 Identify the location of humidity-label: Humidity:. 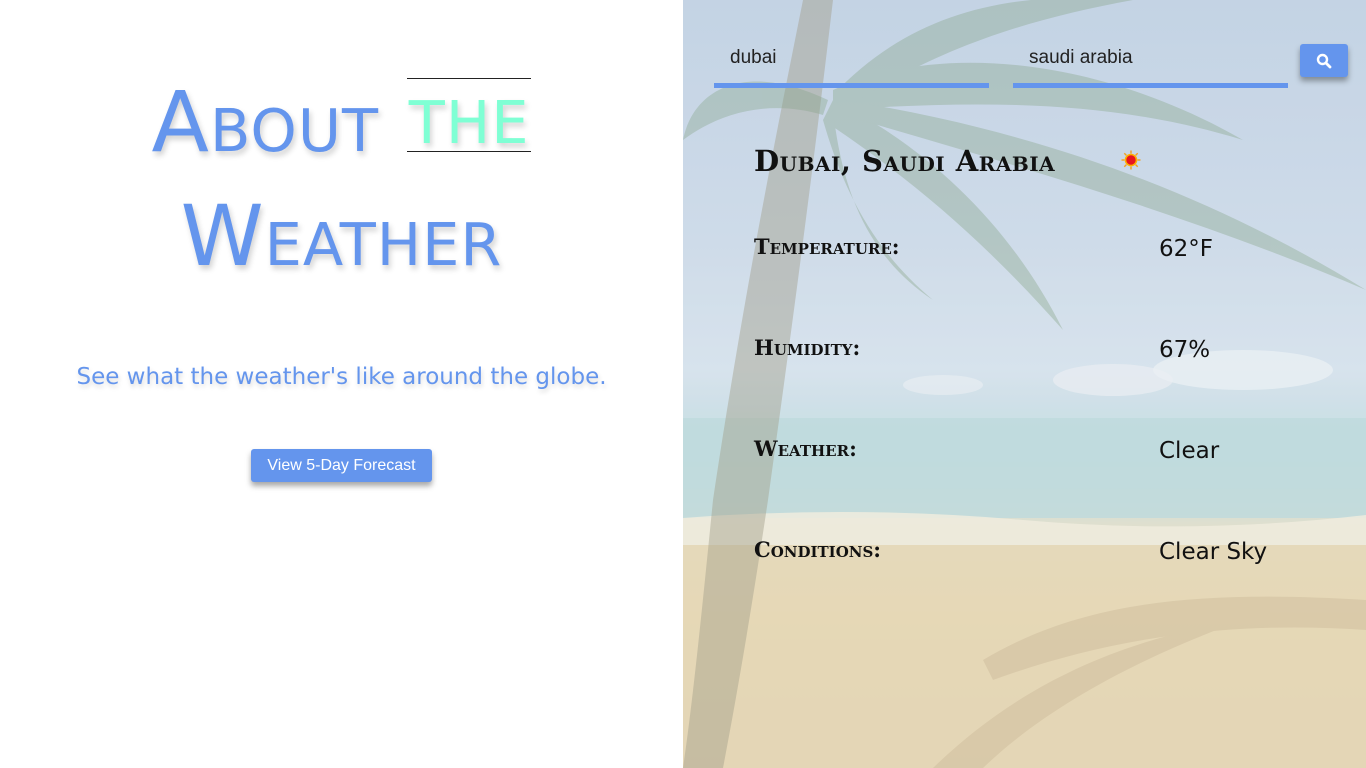
(807, 347).